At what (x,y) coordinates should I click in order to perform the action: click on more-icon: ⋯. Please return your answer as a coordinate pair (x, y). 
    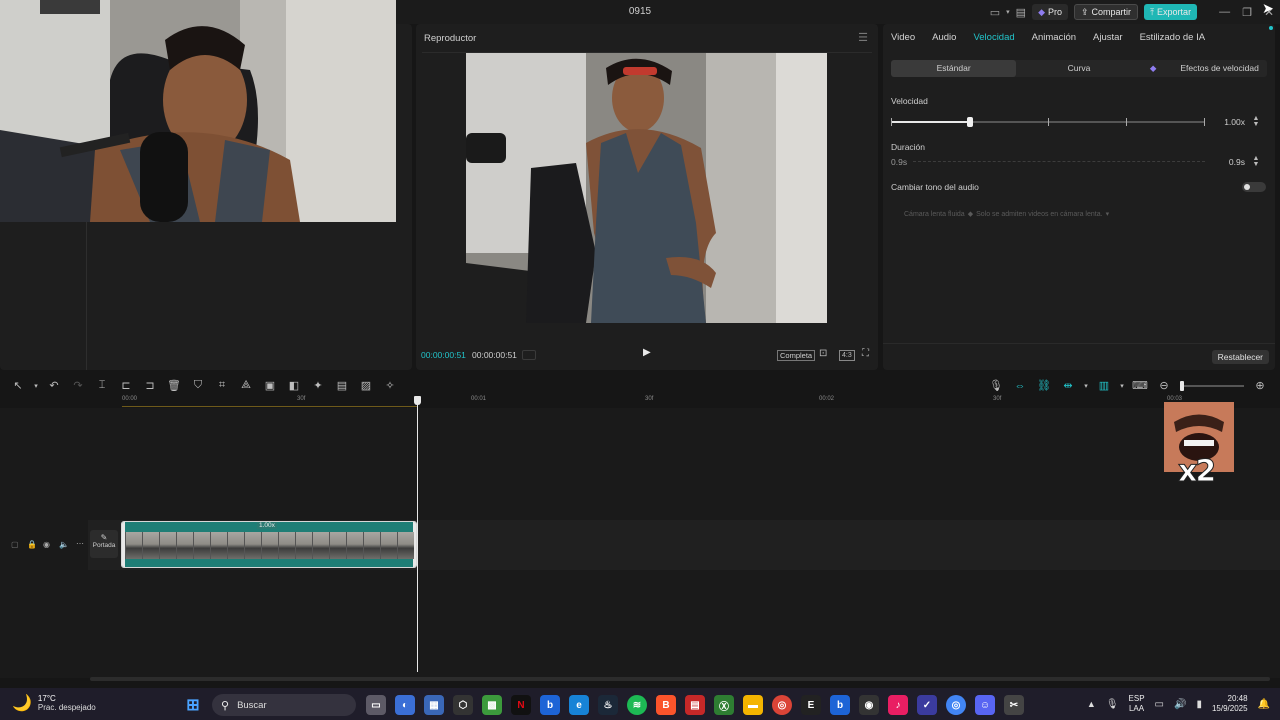
    Looking at the image, I should click on (80, 543).